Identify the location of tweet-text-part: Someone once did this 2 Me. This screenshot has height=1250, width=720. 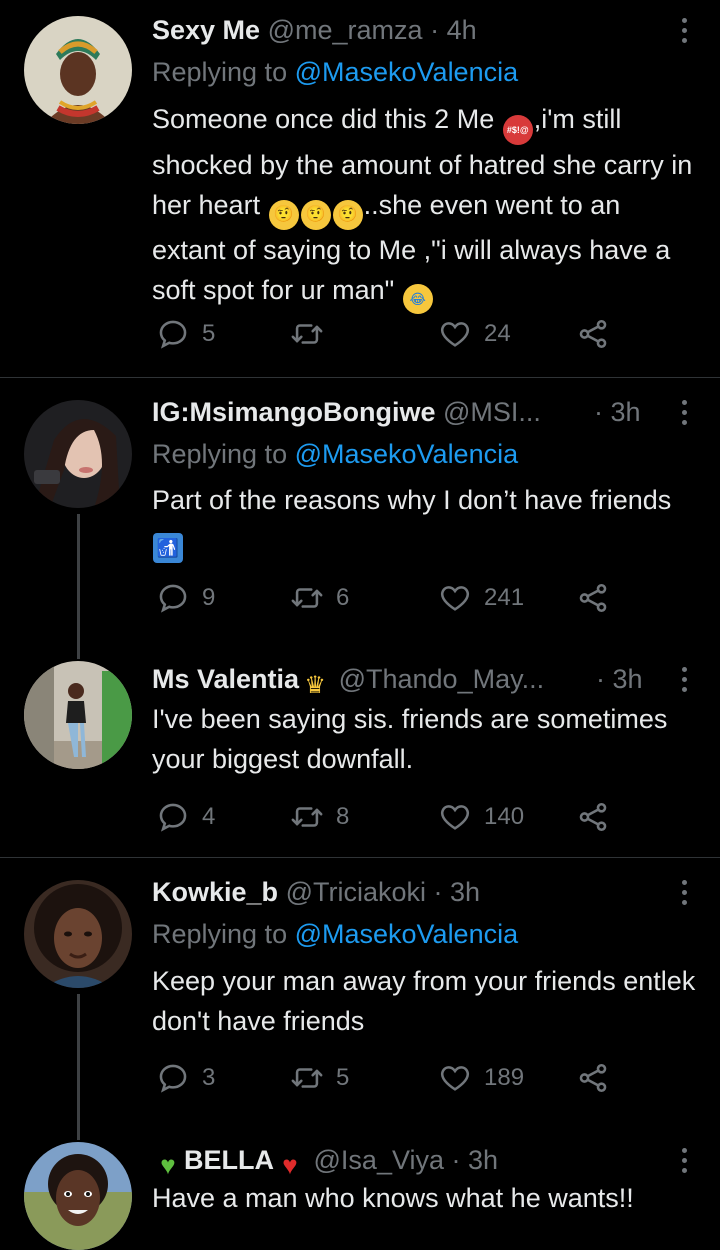
(323, 119).